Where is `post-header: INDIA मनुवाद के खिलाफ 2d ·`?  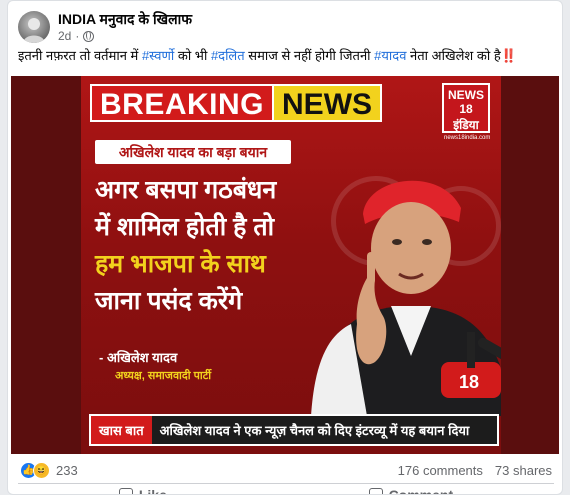
post-header: INDIA मनुवाद के खिलाफ 2d · is located at coordinates (105, 27).